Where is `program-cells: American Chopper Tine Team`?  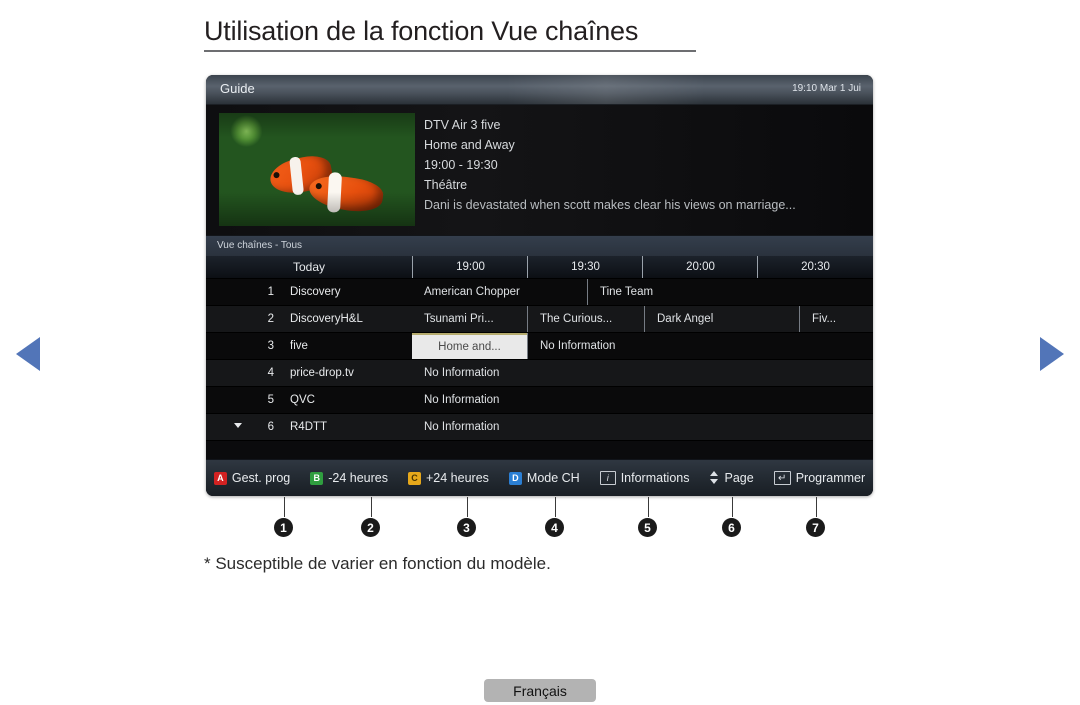
program-cells: American Chopper Tine Team is located at coordinates (642, 292).